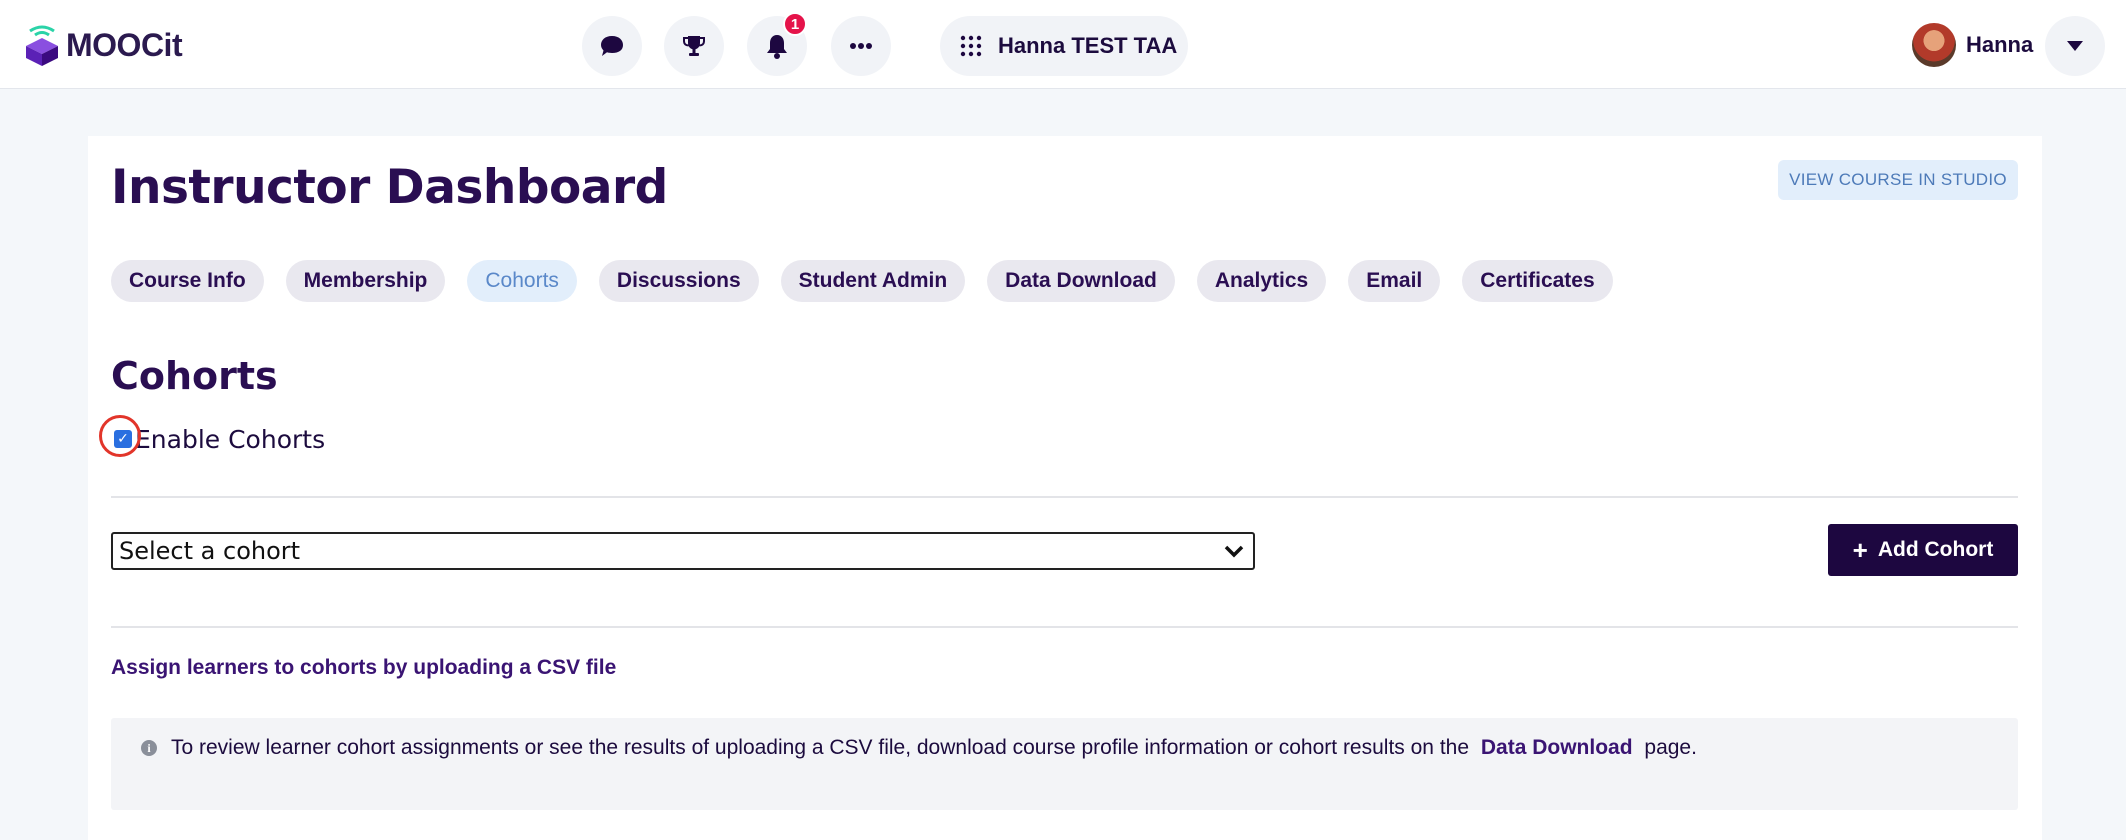 The width and height of the screenshot is (2126, 840). I want to click on tab-certificates: Certificates, so click(1537, 281).